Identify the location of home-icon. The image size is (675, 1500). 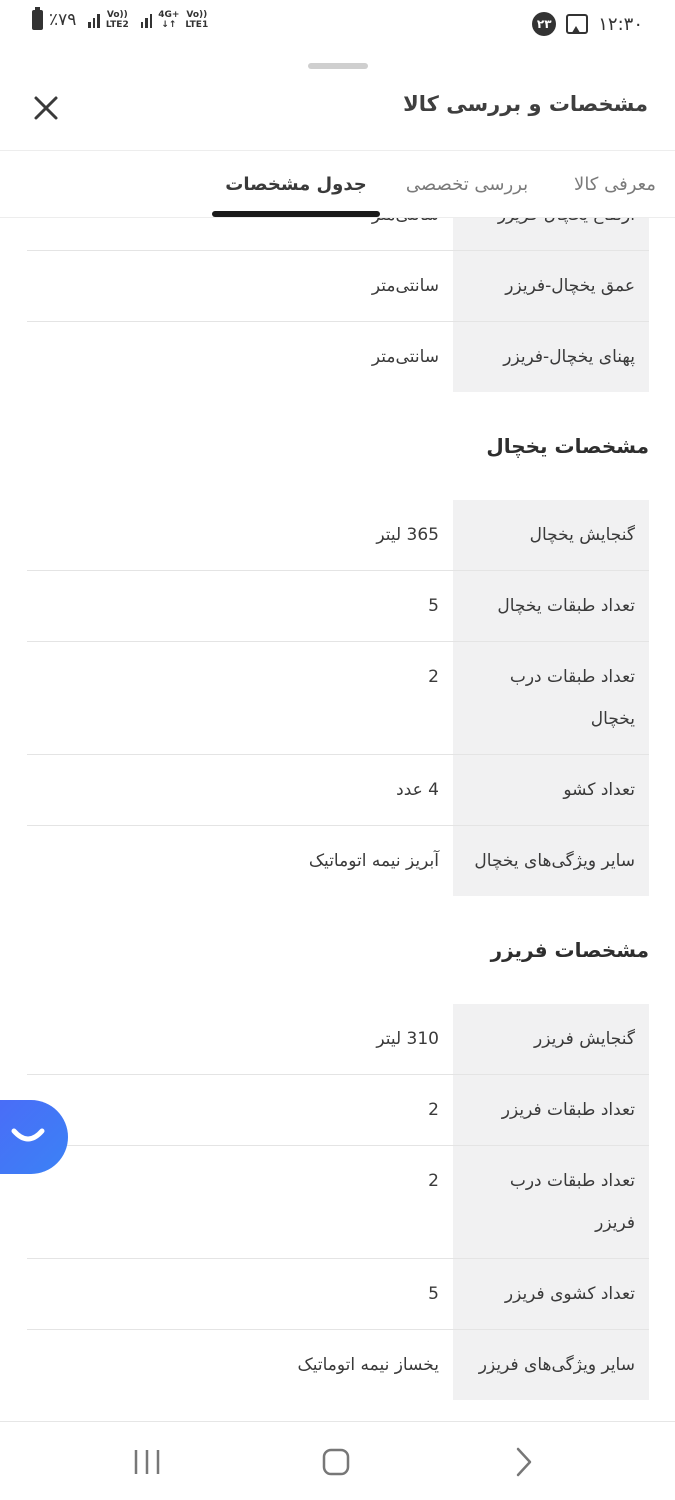
(336, 1462).